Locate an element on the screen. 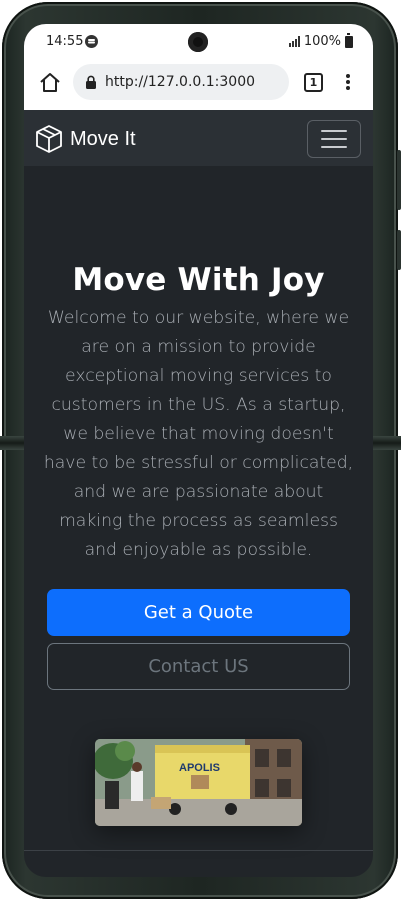  status-bar: 14:55 100% is located at coordinates (198, 41).